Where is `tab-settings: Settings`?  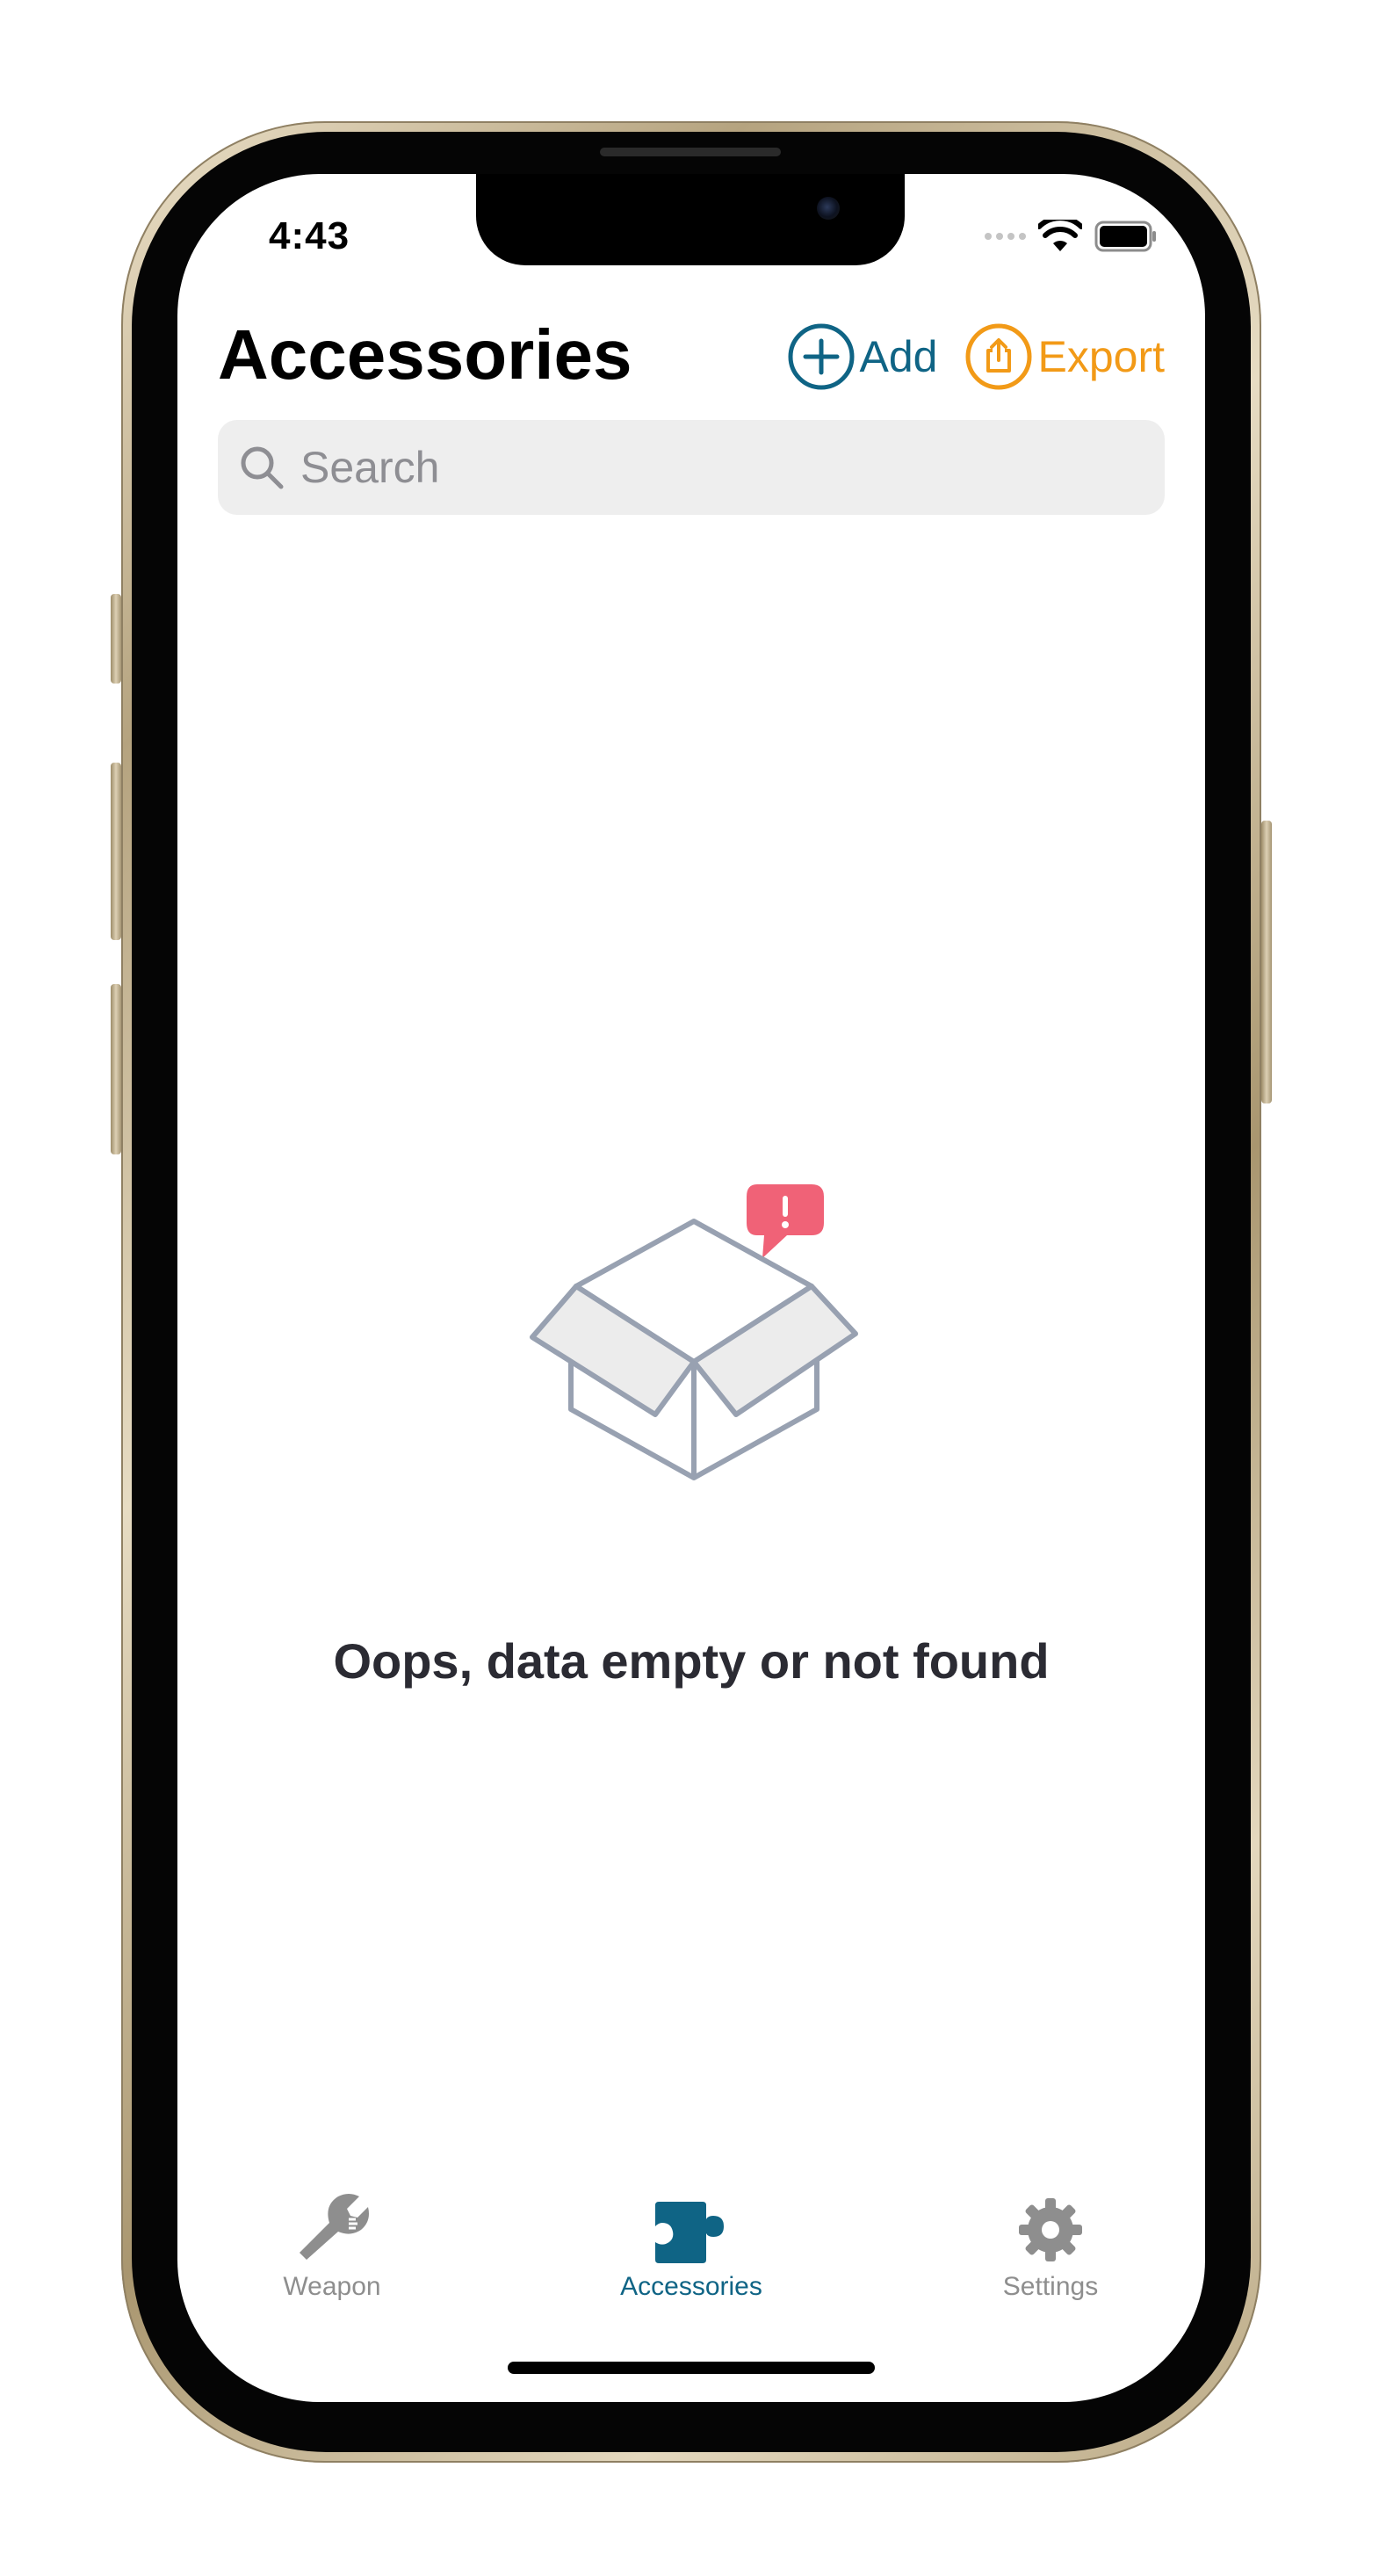
tab-settings: Settings is located at coordinates (1050, 2244).